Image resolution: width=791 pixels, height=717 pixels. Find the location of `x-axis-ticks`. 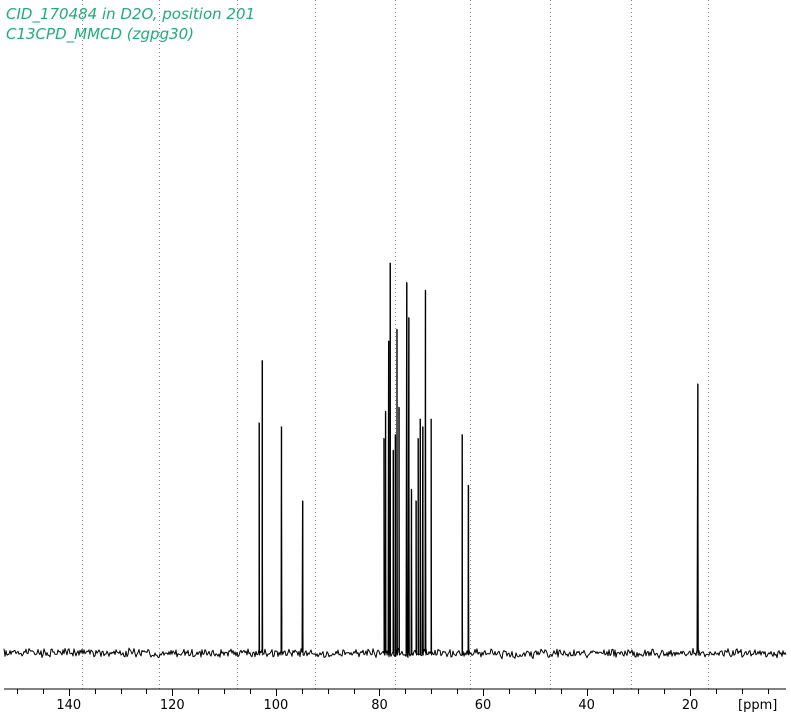

x-axis-ticks is located at coordinates (393, 692).